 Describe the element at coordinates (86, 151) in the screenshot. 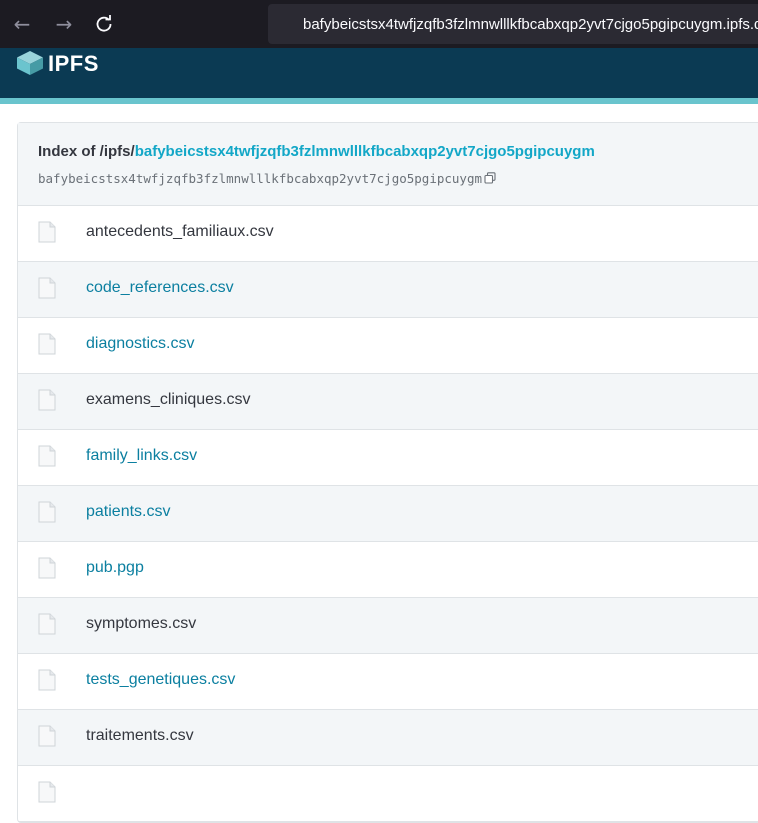

I see `index-prefix: Index of /ipfs/` at that location.